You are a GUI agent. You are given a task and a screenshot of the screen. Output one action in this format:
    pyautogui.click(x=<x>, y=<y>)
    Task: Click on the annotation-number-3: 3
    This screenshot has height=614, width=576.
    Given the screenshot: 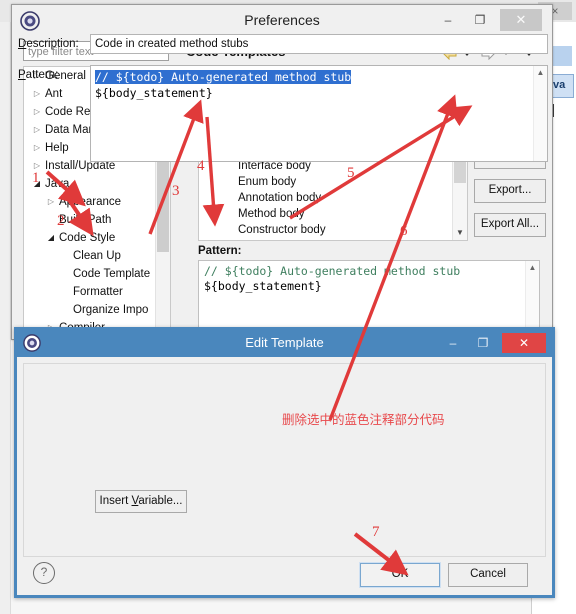 What is the action you would take?
    pyautogui.click(x=176, y=191)
    